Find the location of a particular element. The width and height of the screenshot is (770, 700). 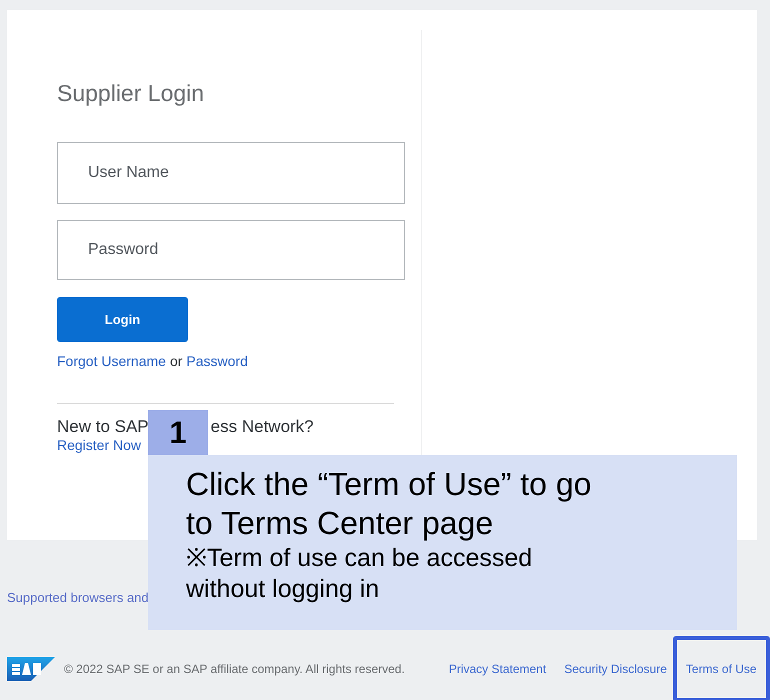

supported-browsers-link: Supported browsers and is located at coordinates (78, 597).